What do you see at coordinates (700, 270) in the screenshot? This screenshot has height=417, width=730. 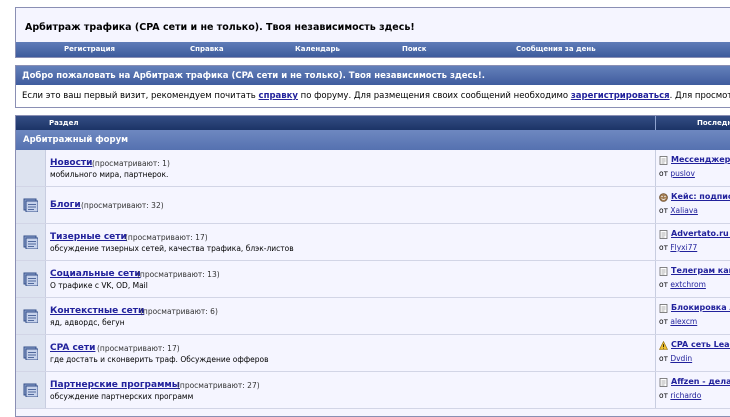 I see `last-post-title: Телеграм кана` at bounding box center [700, 270].